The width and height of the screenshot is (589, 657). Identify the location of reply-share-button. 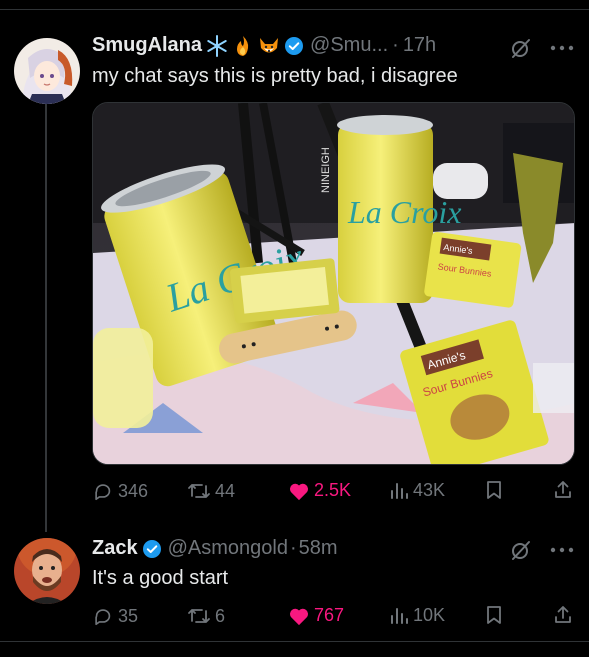
(565, 615).